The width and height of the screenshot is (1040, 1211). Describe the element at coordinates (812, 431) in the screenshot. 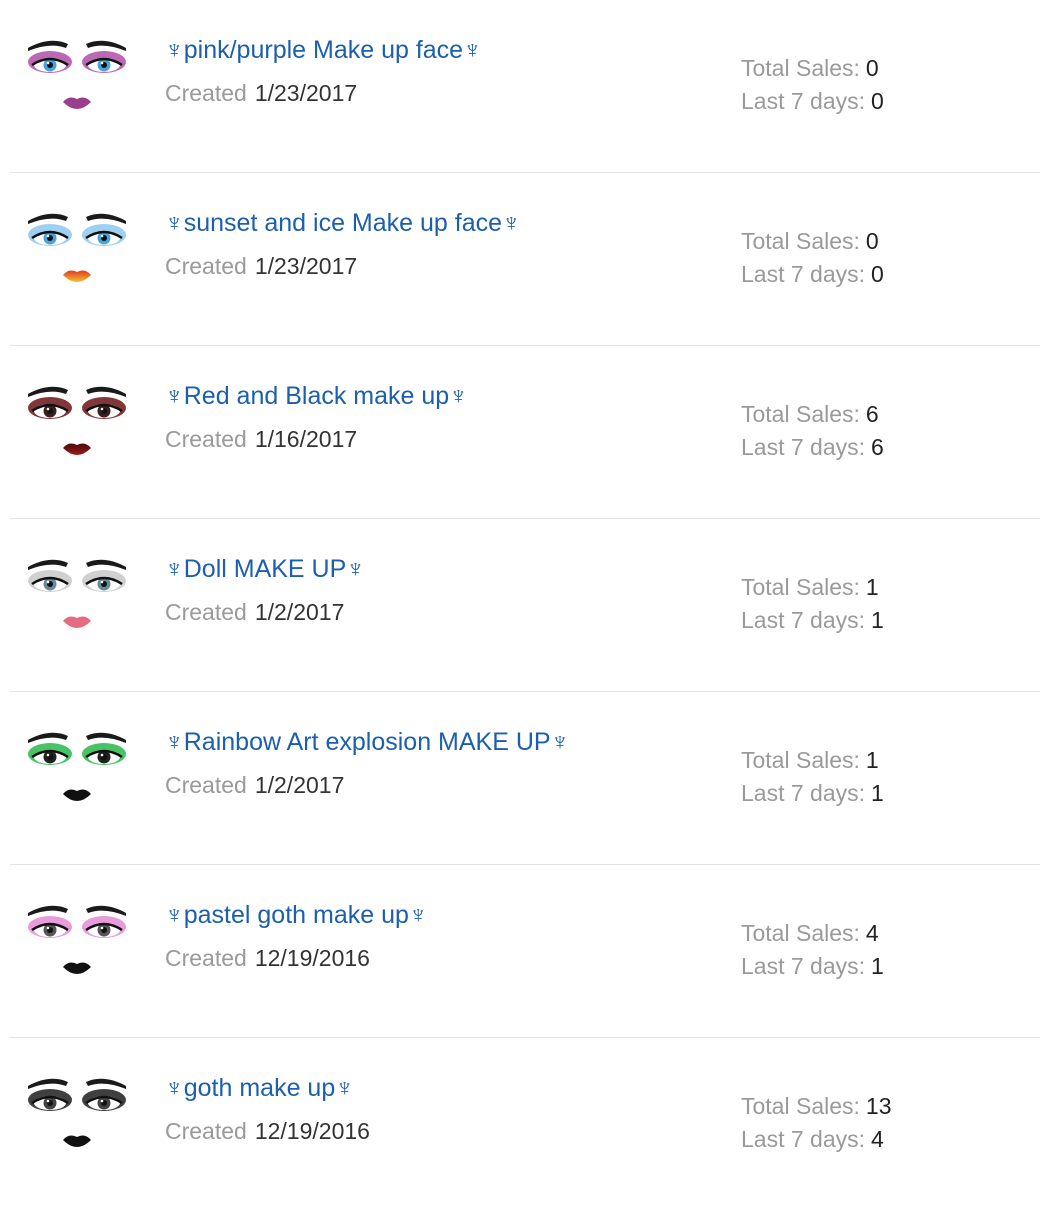

I see `sales-stats: Total Sales: 6 Last 7 days: 6` at that location.